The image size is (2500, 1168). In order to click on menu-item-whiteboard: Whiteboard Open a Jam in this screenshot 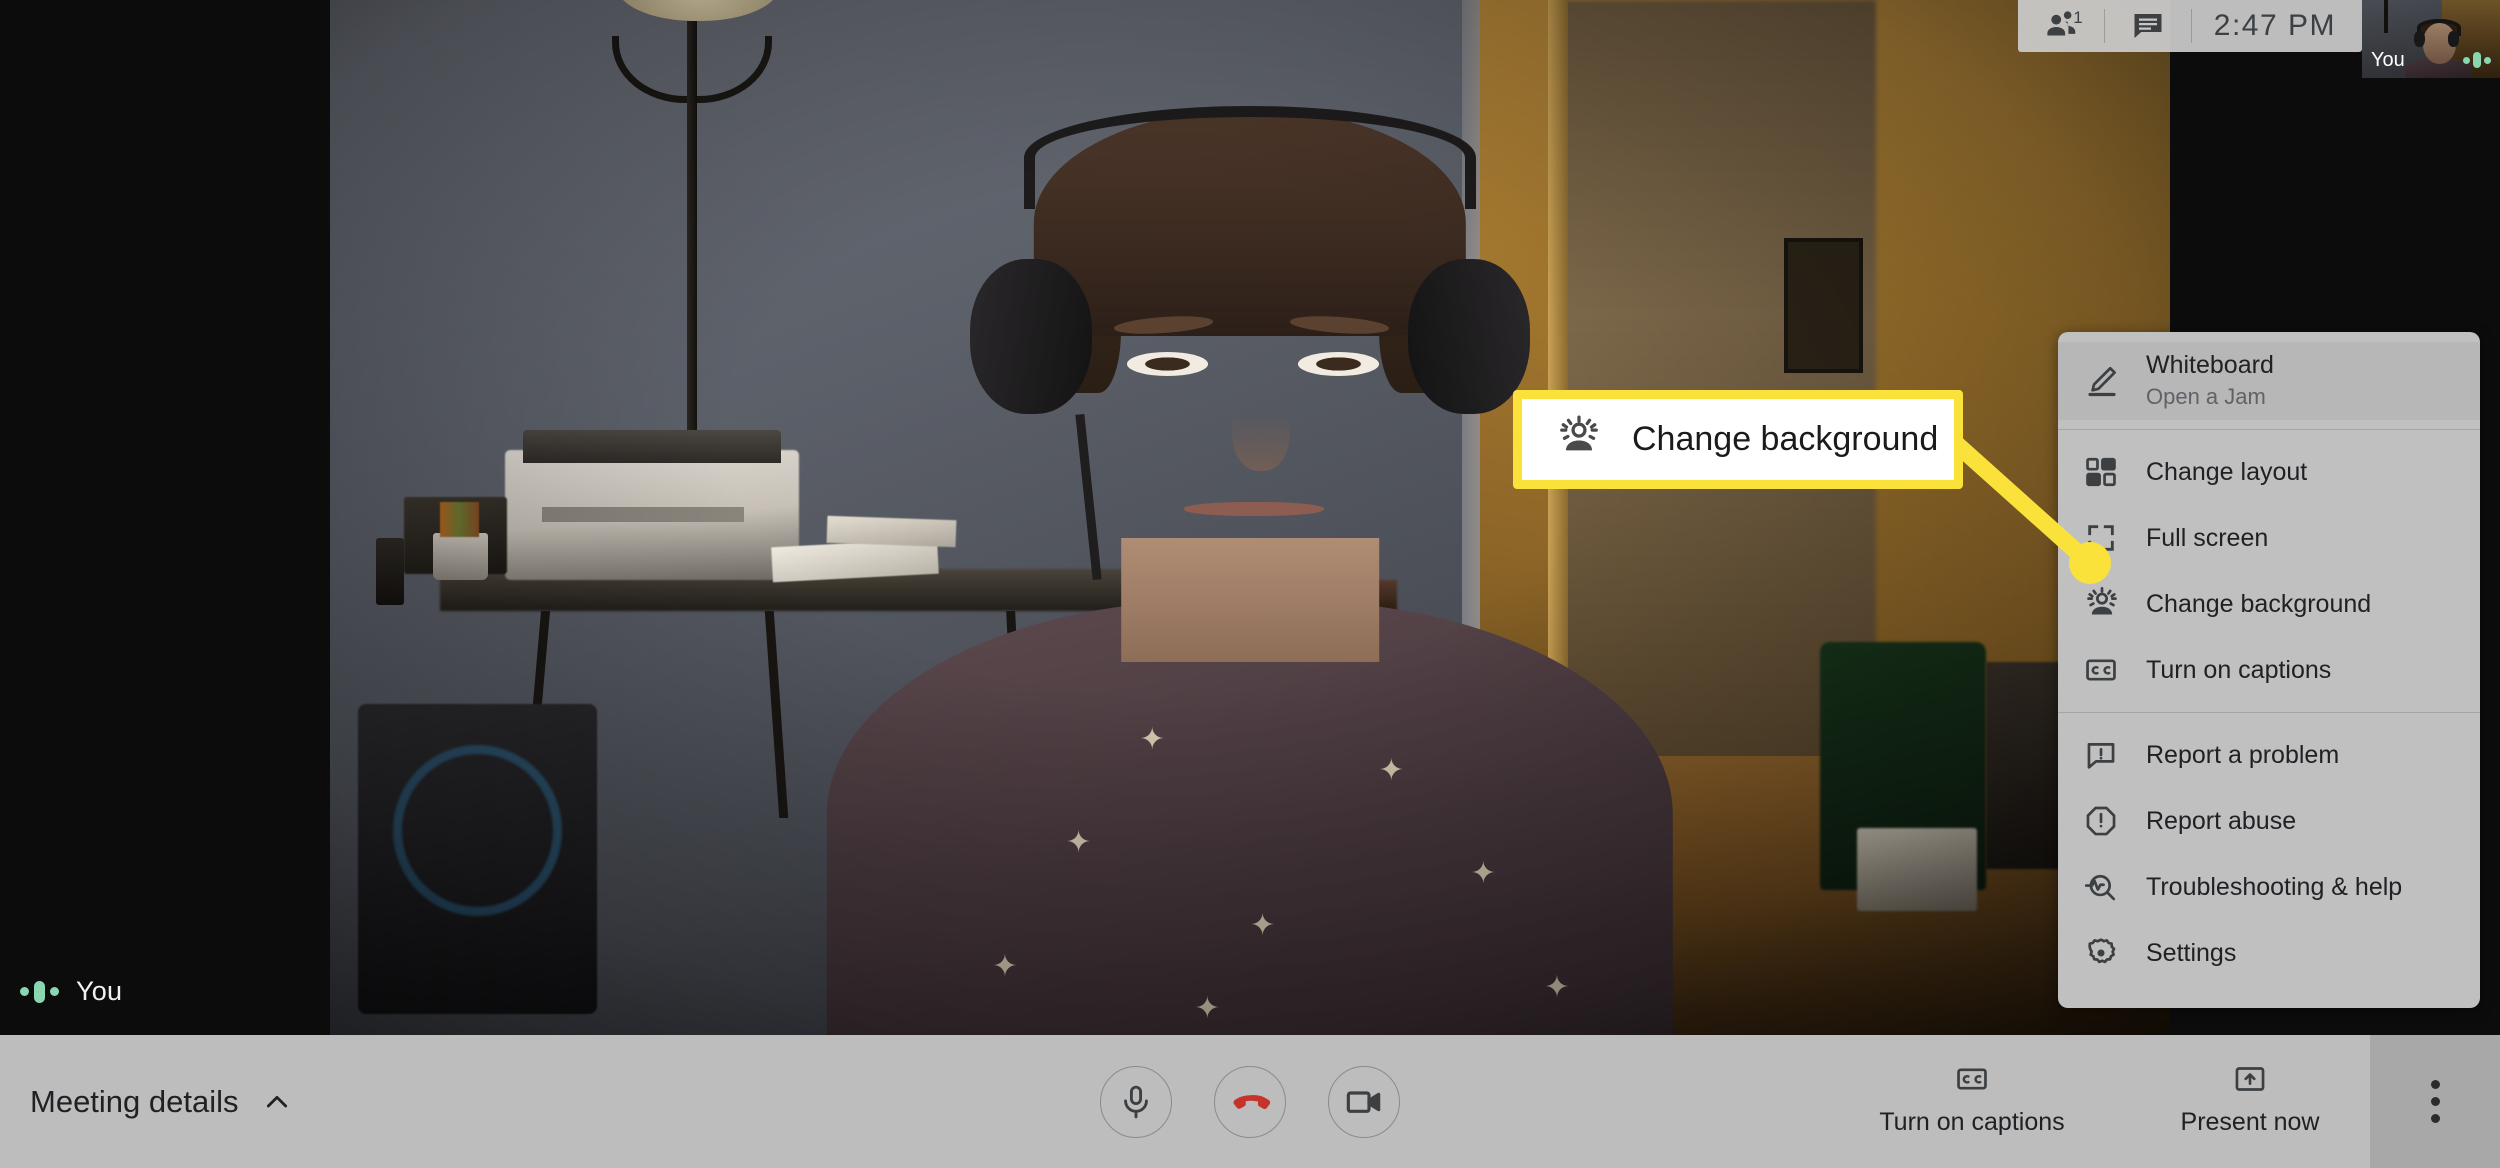, I will do `click(2269, 381)`.